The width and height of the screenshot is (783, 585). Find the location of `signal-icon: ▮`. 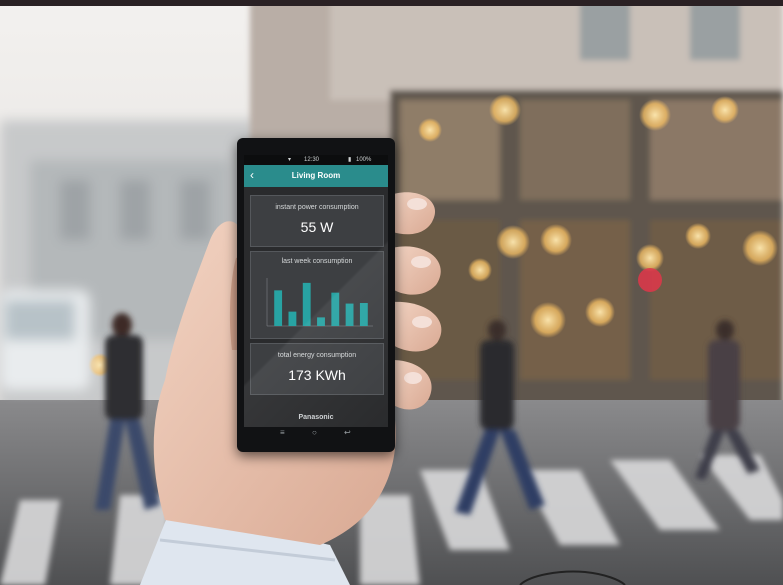

signal-icon: ▮ is located at coordinates (350, 160).